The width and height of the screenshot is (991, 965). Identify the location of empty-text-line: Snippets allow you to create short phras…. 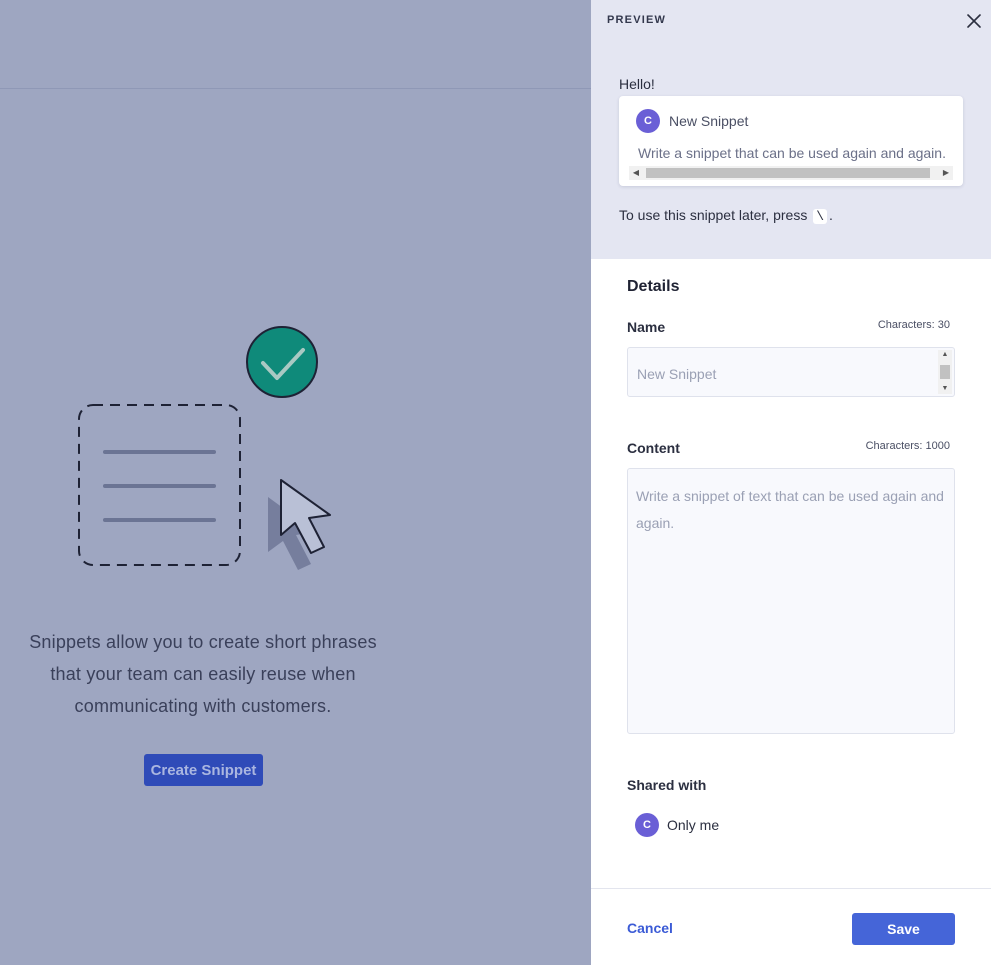
(203, 642).